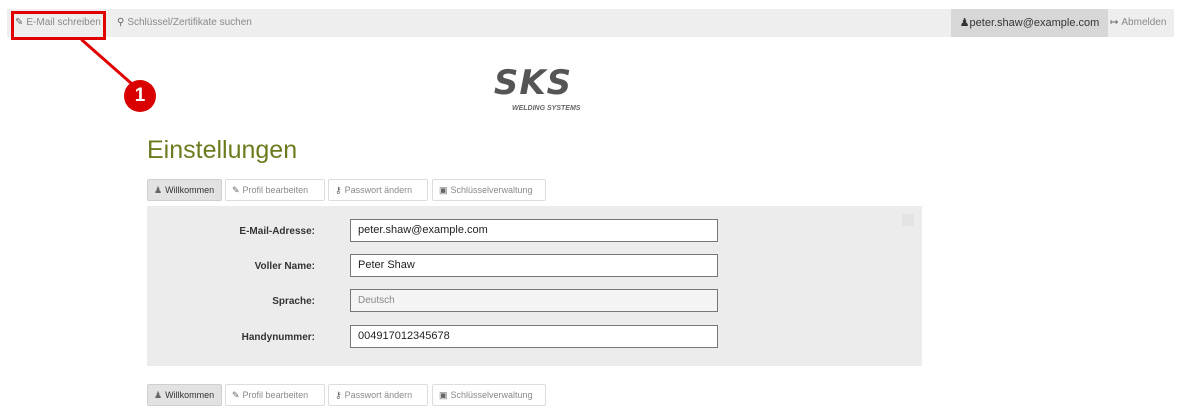 The height and width of the screenshot is (412, 1179). What do you see at coordinates (546, 108) in the screenshot?
I see `logo-subtitle: WELDING SYSTEMS` at bounding box center [546, 108].